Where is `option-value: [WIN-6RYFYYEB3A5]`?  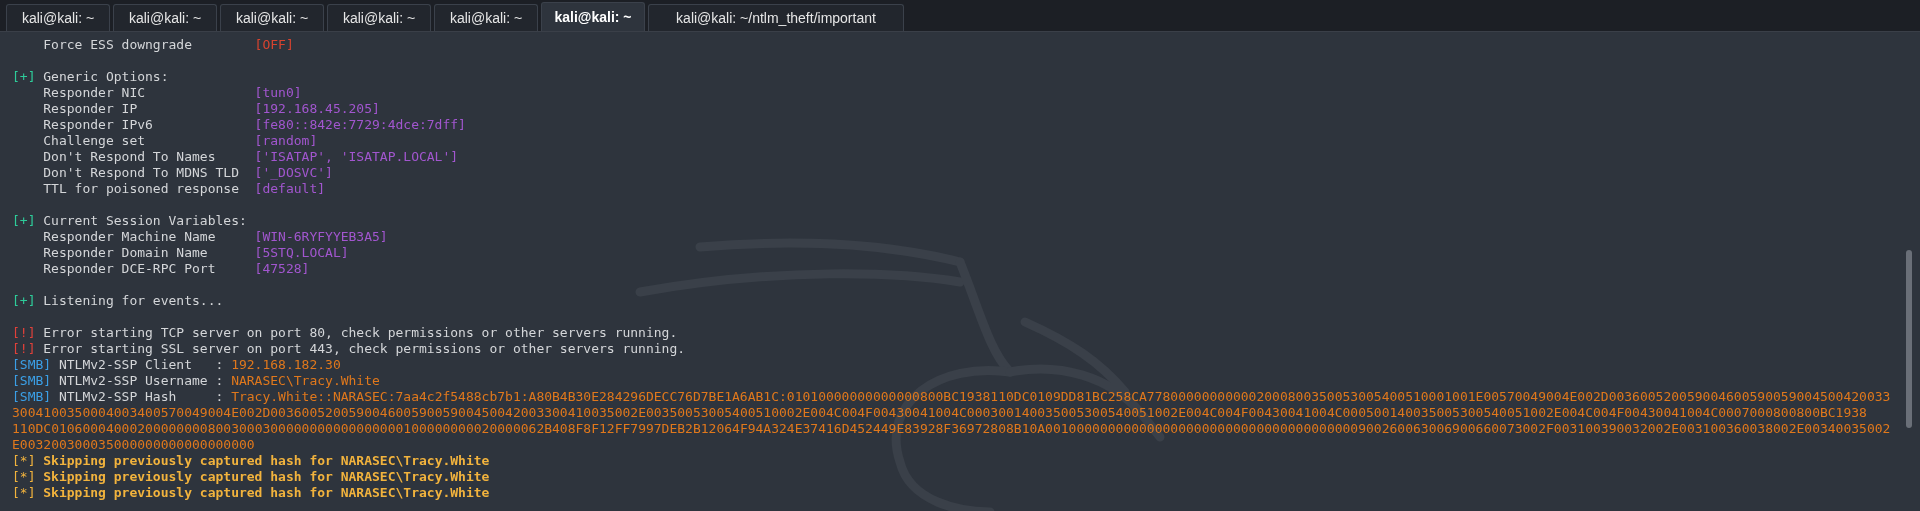
option-value: [WIN-6RYFYYEB3A5] is located at coordinates (321, 237).